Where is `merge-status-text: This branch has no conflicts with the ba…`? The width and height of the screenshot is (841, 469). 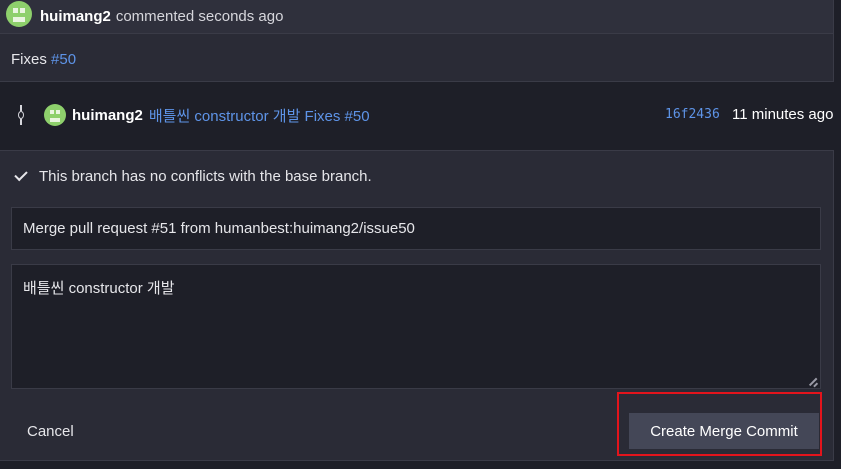 merge-status-text: This branch has no conflicts with the ba… is located at coordinates (205, 176).